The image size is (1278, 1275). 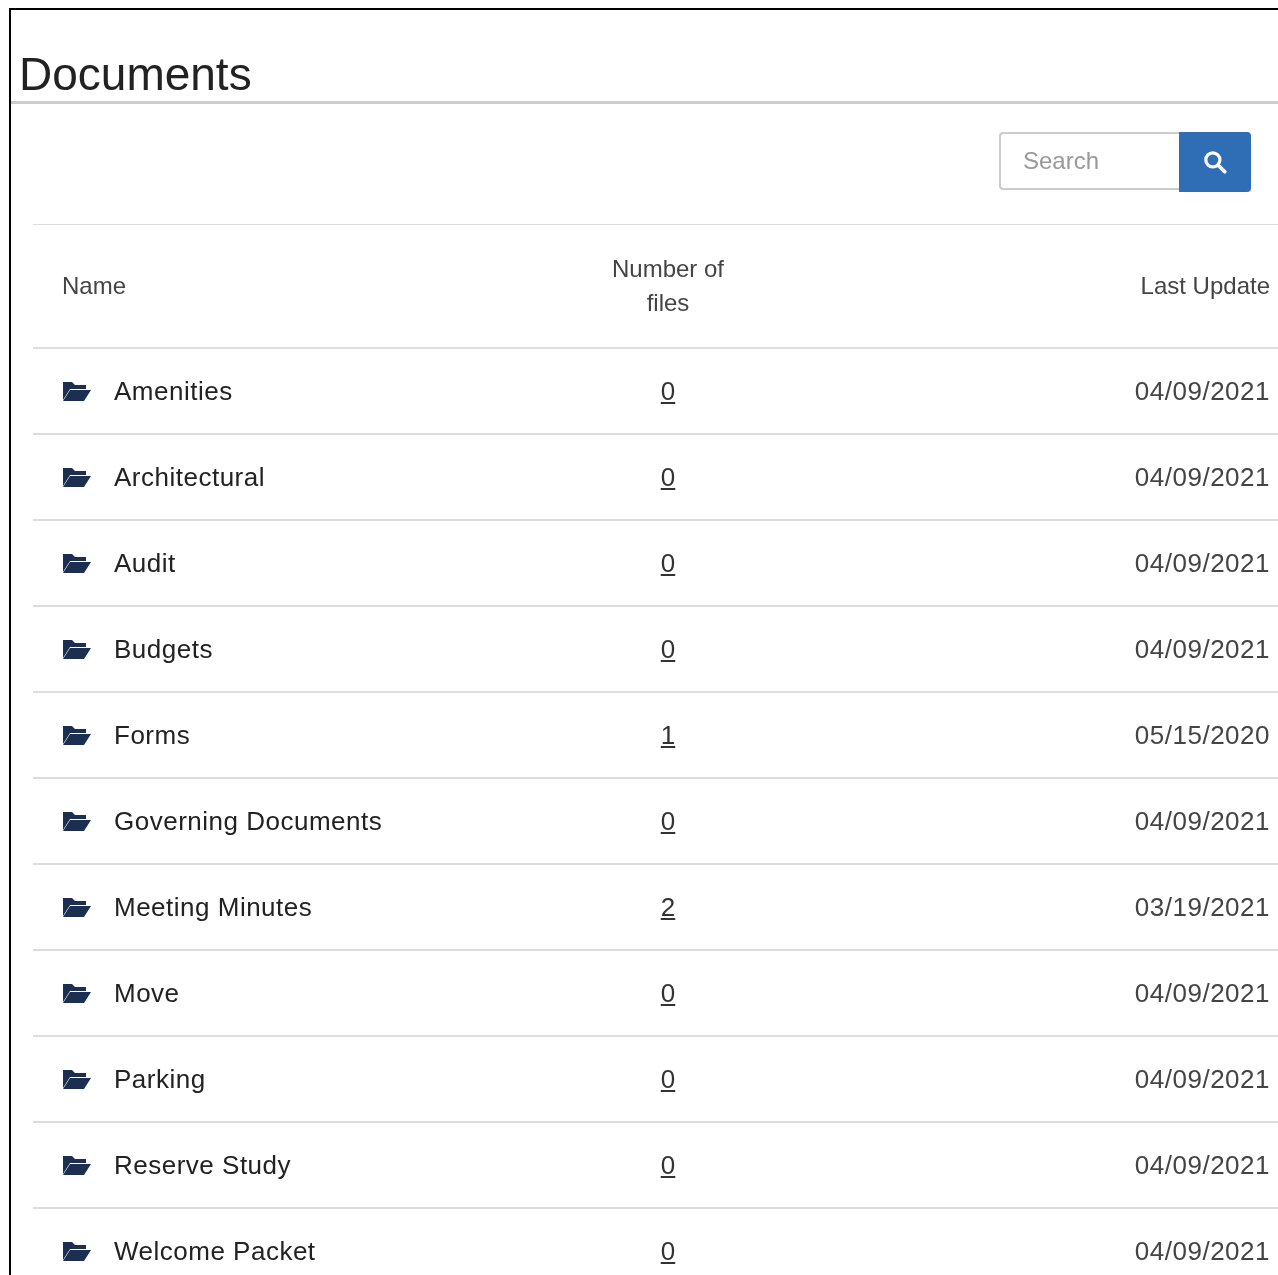 What do you see at coordinates (147, 993) in the screenshot?
I see `folder-name: Move` at bounding box center [147, 993].